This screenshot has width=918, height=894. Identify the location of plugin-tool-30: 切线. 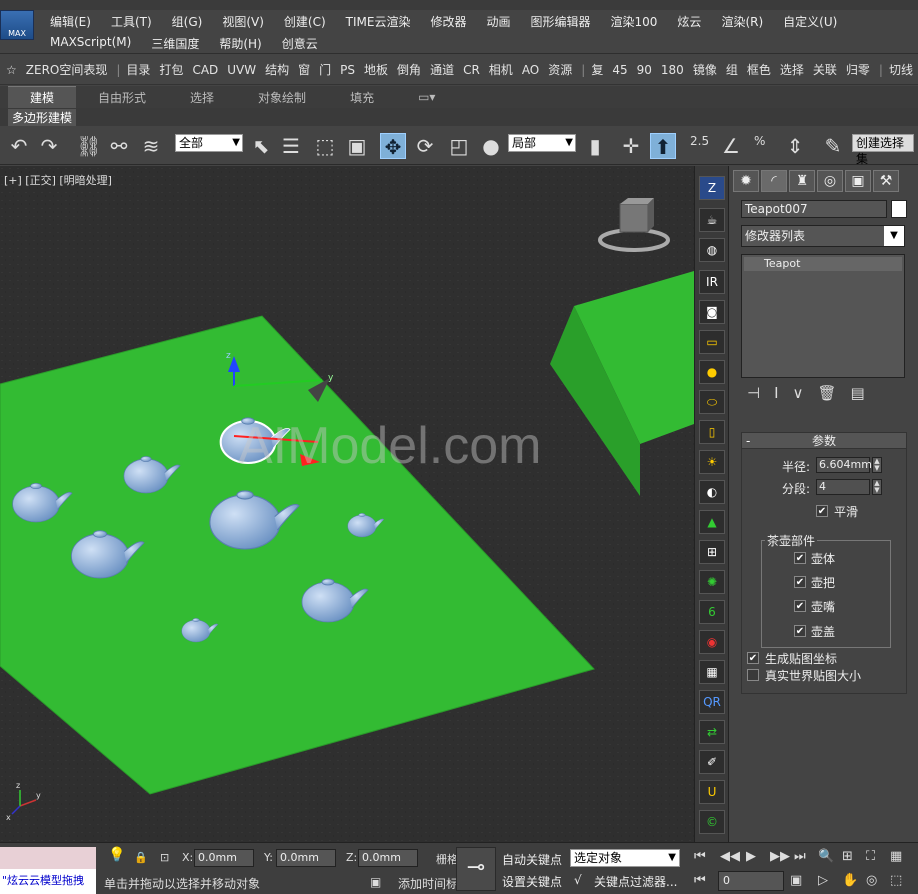
(901, 69).